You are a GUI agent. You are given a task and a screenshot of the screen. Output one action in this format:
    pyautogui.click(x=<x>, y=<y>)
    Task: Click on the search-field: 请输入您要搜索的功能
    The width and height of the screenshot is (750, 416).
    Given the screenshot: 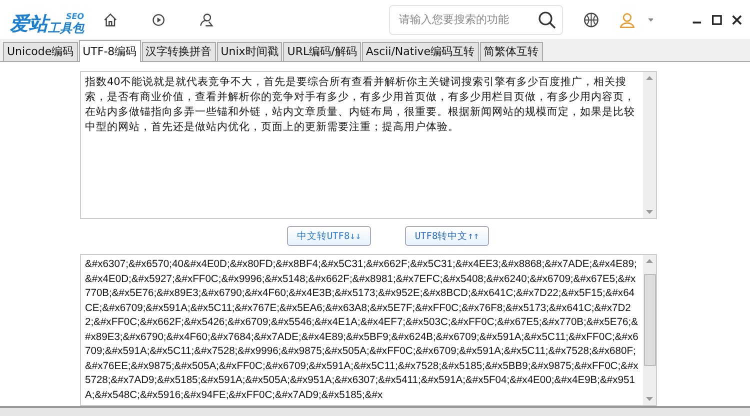 What is the action you would take?
    pyautogui.click(x=475, y=19)
    